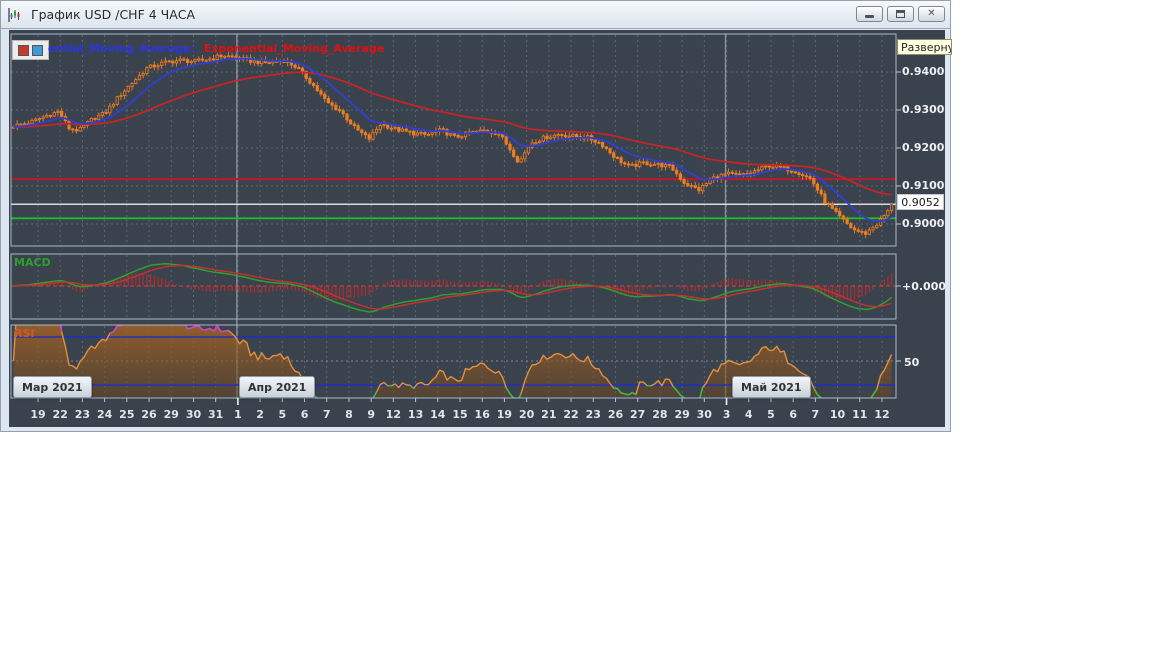  I want to click on current-price-badge: 0.9052, so click(920, 202).